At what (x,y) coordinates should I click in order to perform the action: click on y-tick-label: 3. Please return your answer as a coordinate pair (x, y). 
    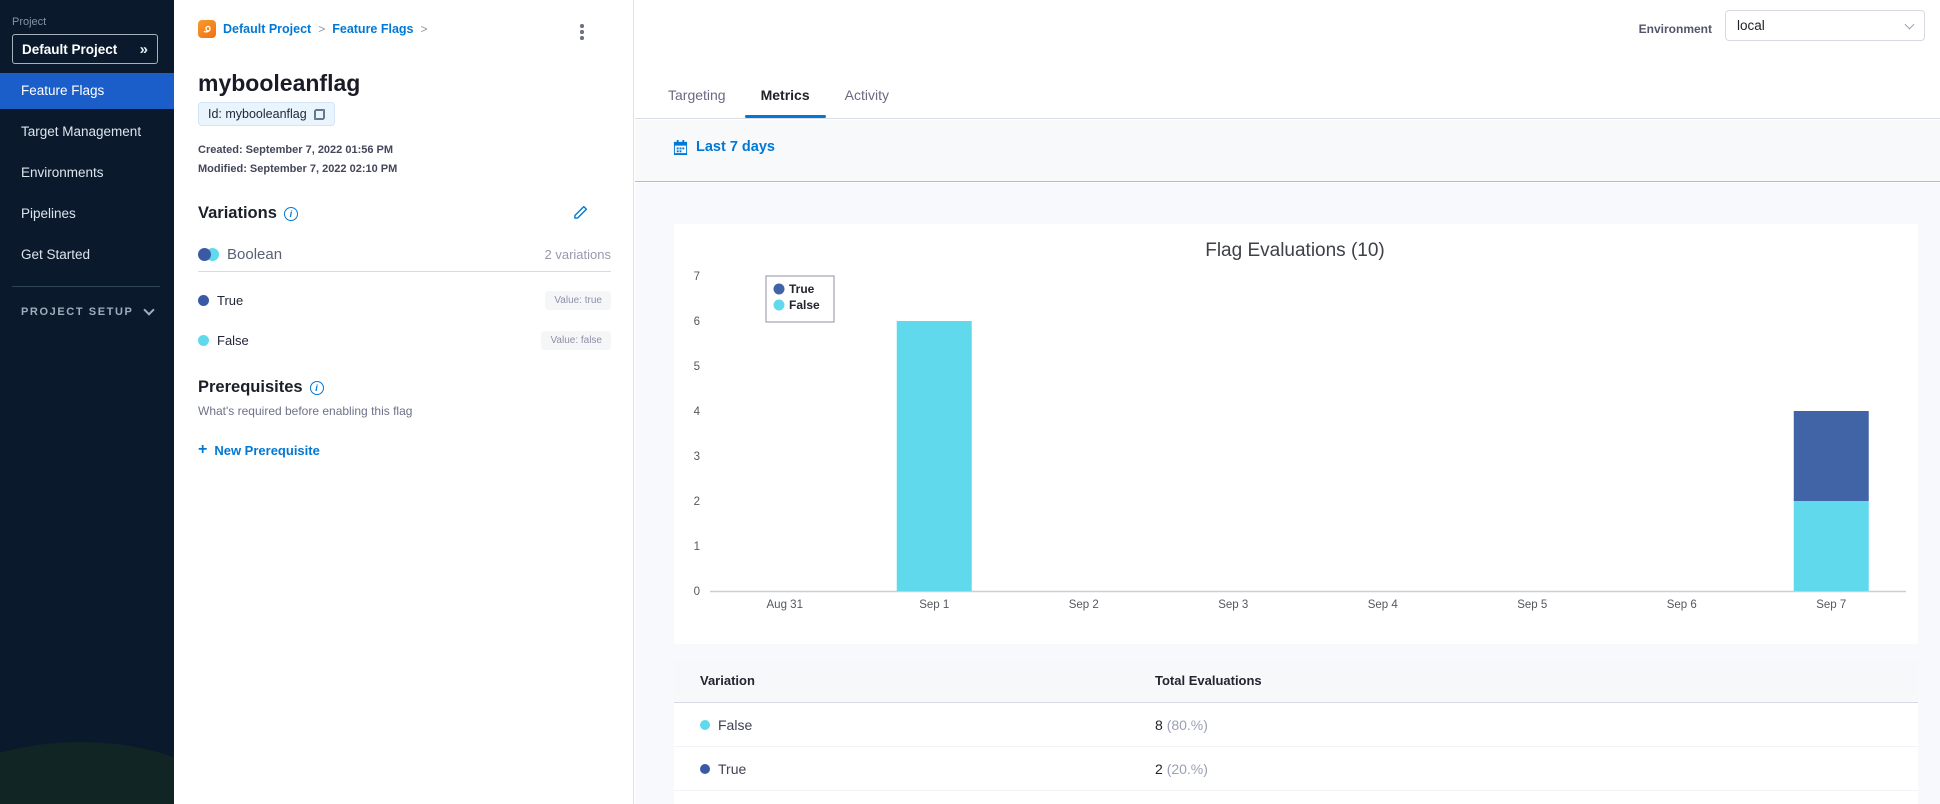
    Looking at the image, I should click on (697, 457).